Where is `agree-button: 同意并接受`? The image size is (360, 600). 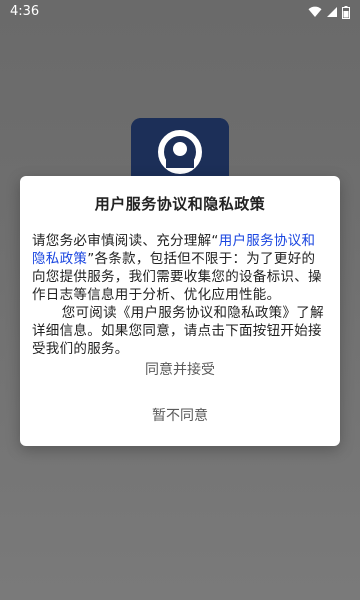 agree-button: 同意并接受 is located at coordinates (180, 370).